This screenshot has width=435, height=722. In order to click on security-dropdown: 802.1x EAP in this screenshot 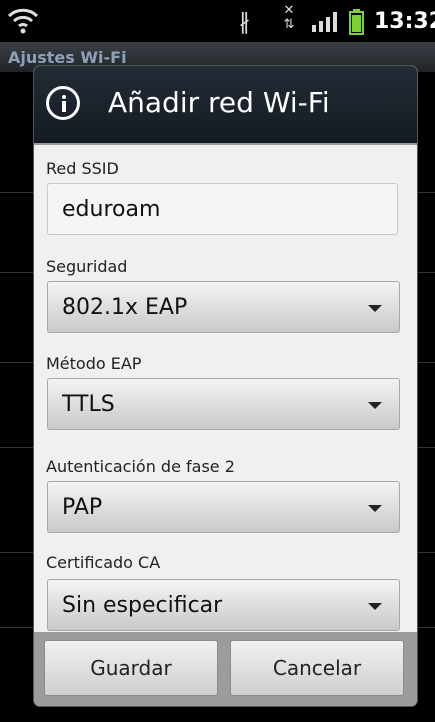, I will do `click(223, 307)`.